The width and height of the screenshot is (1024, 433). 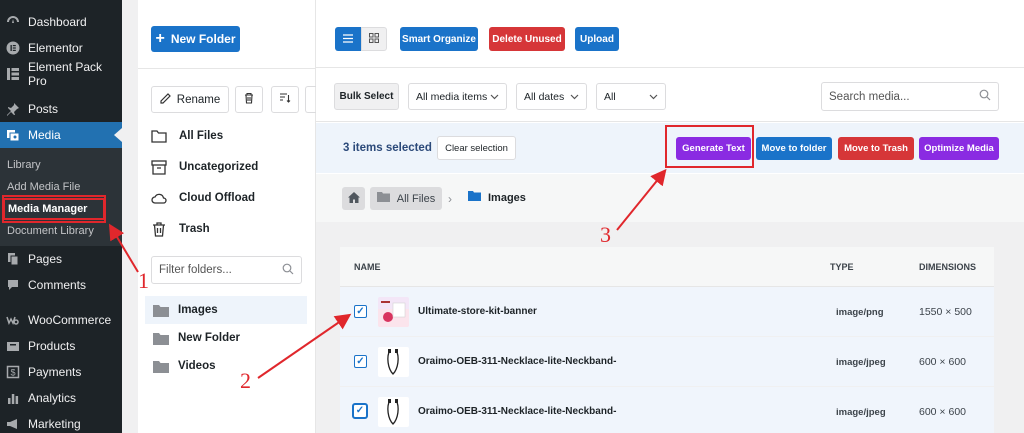 What do you see at coordinates (61, 187) in the screenshot?
I see `submenu-item-add-media-file: Add Media File` at bounding box center [61, 187].